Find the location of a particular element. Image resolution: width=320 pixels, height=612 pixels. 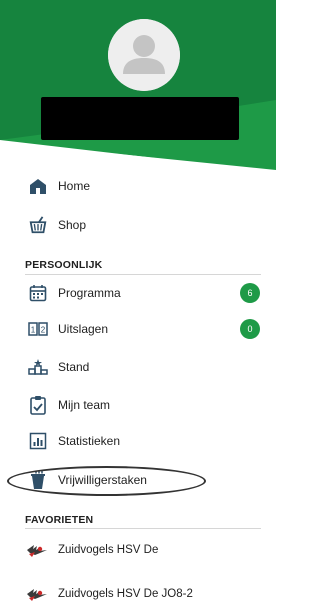

nav-item-label: Shop is located at coordinates (72, 225).